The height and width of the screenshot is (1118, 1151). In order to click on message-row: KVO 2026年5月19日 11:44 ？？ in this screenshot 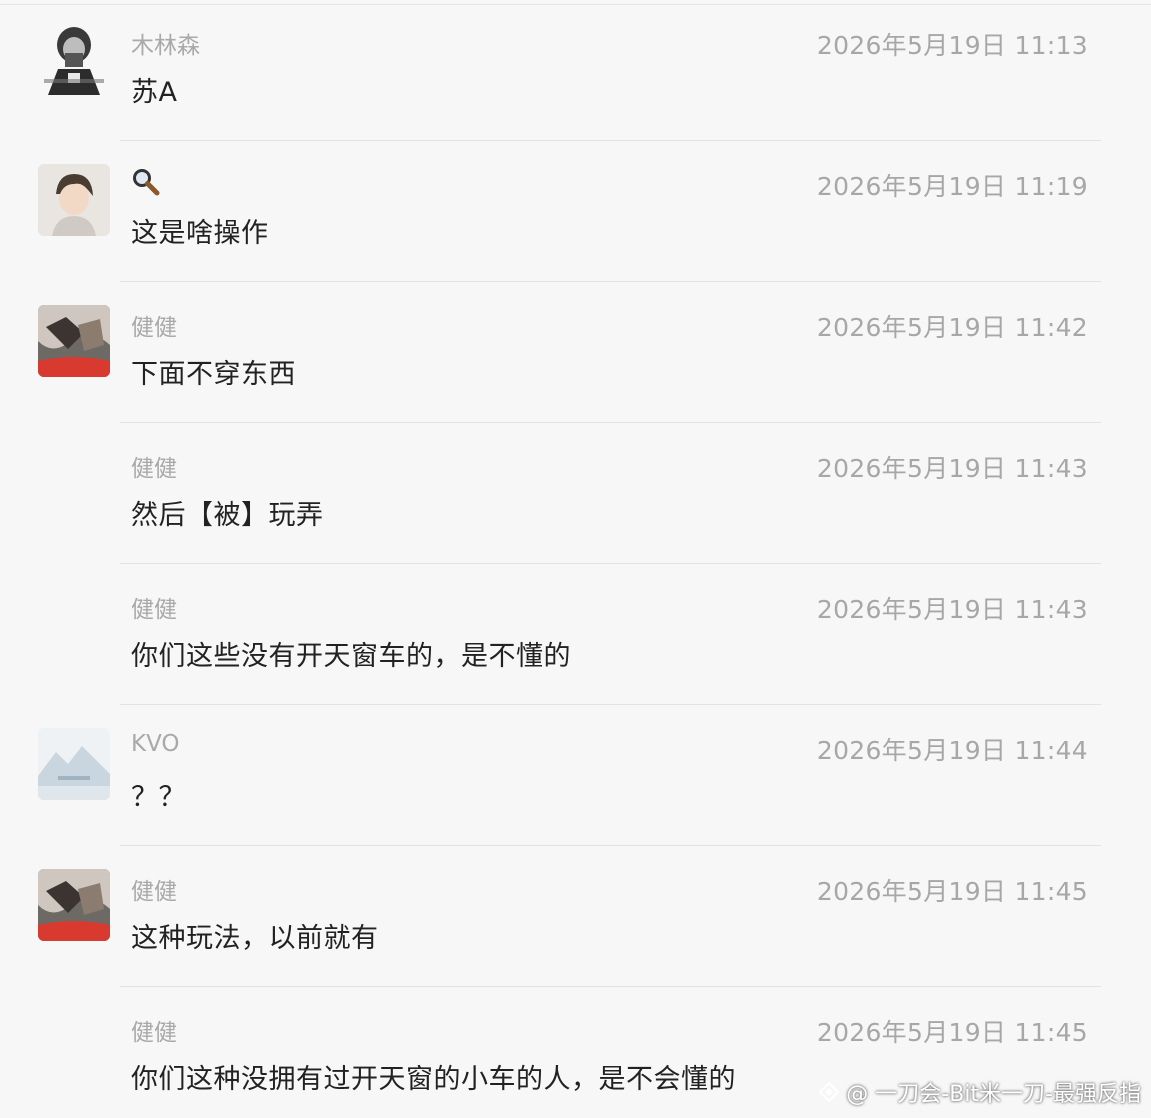, I will do `click(575, 775)`.